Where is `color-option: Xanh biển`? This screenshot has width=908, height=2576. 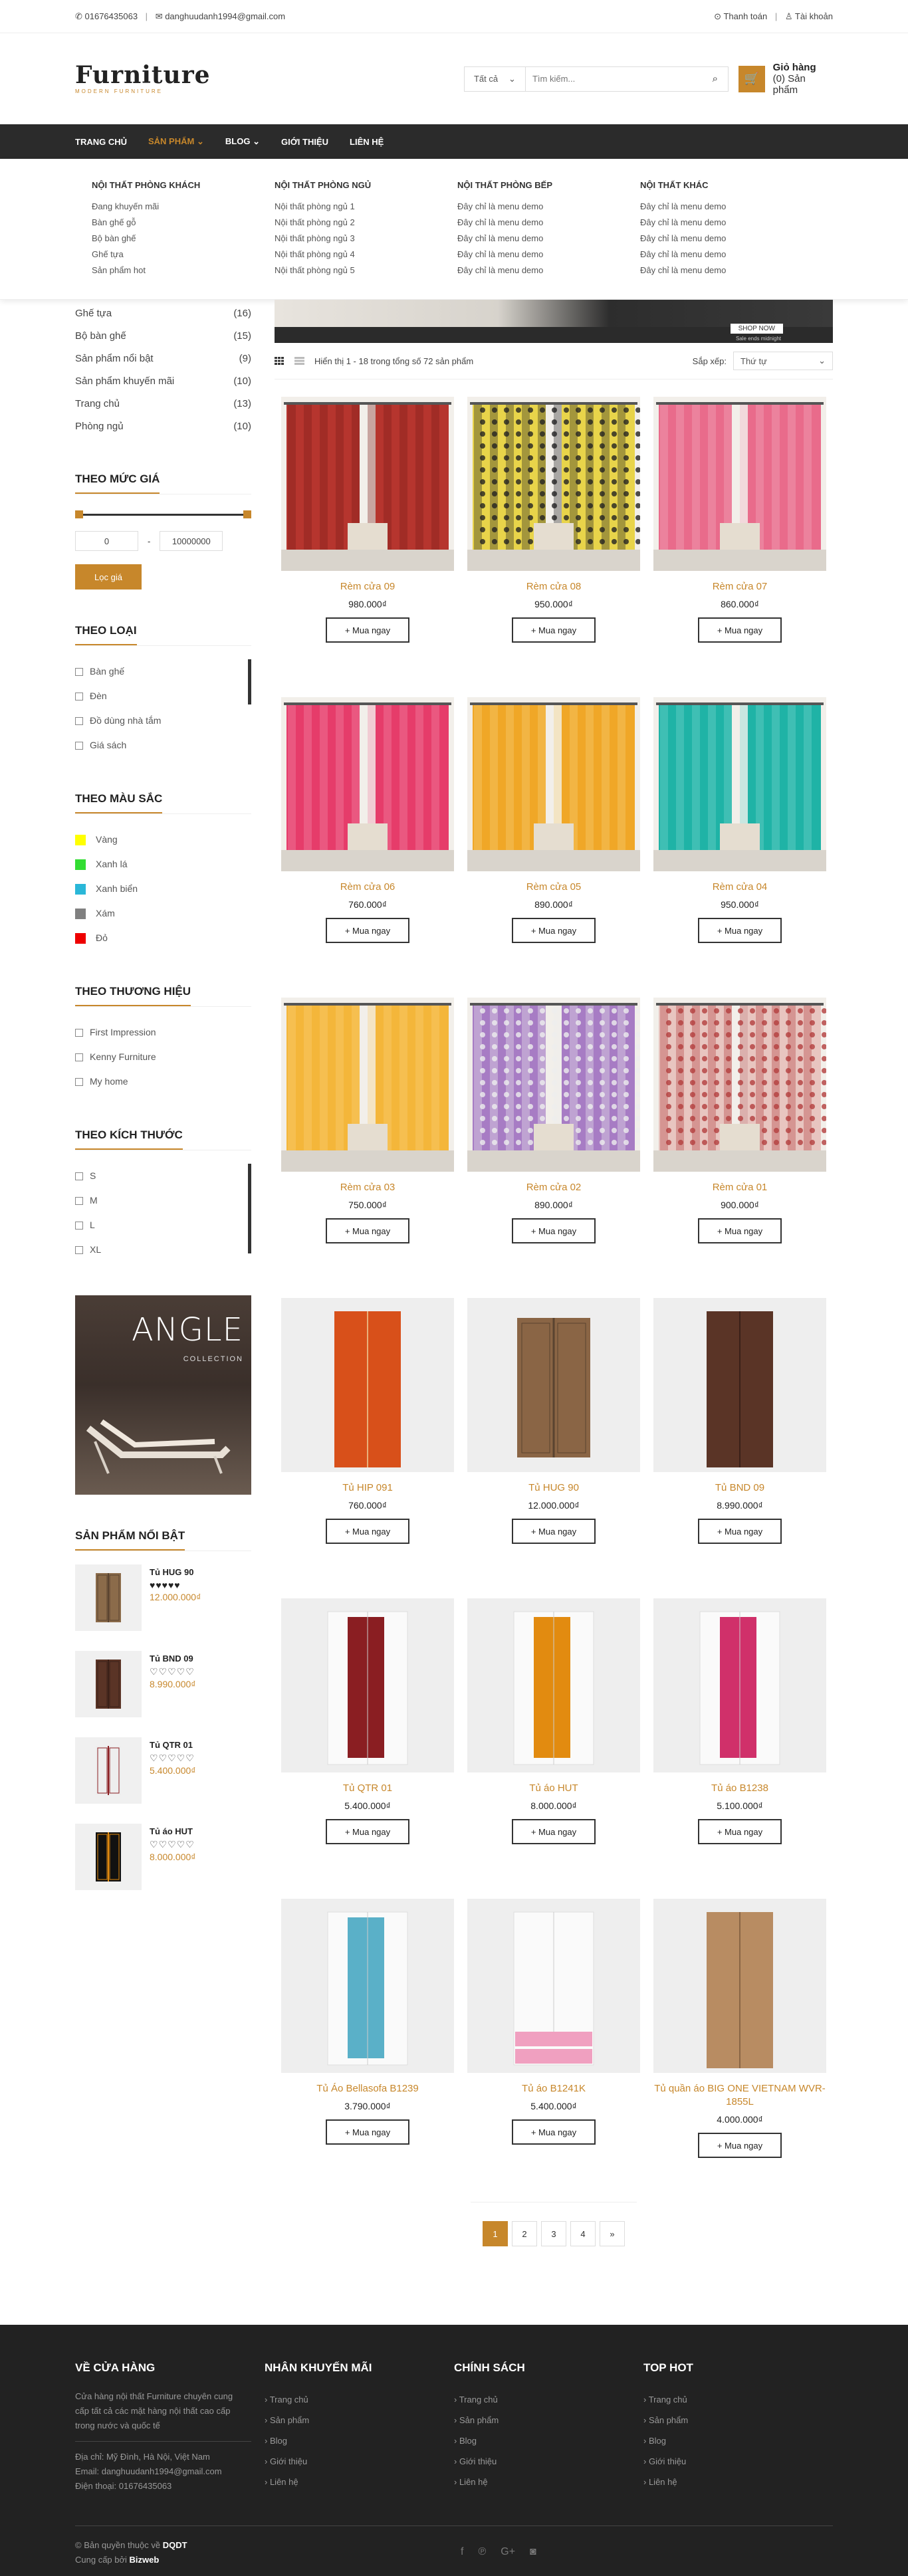 color-option: Xanh biển is located at coordinates (163, 889).